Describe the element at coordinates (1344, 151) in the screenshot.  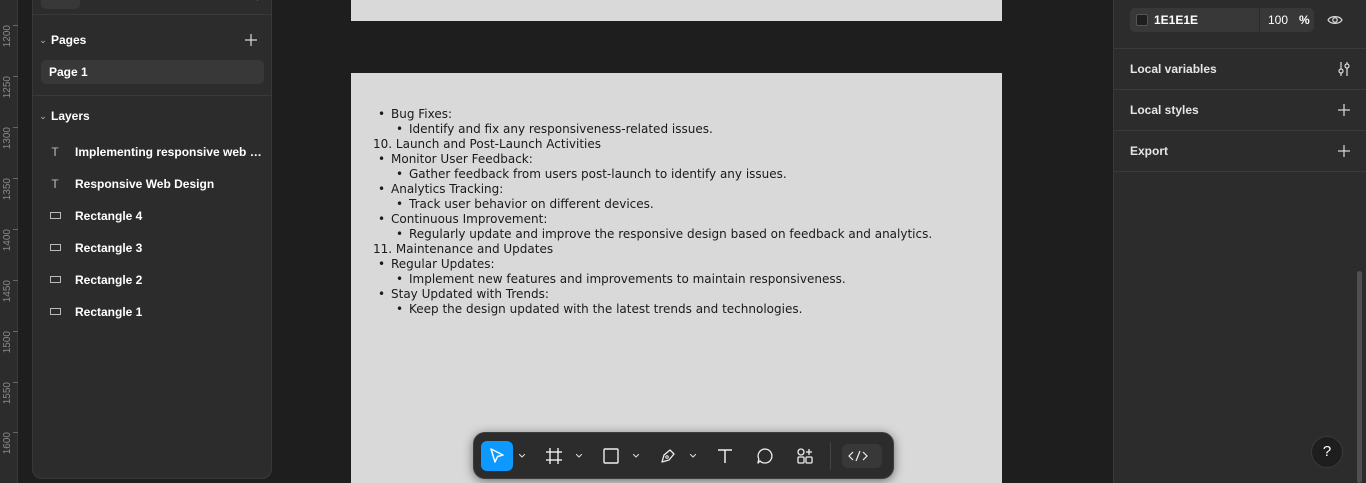
I see `add-export-icon` at that location.